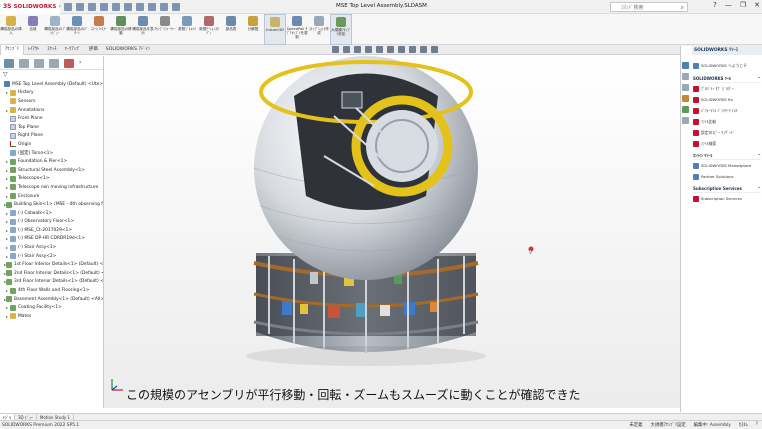  Describe the element at coordinates (92, 6) in the screenshot. I see `open-file-icon` at that location.